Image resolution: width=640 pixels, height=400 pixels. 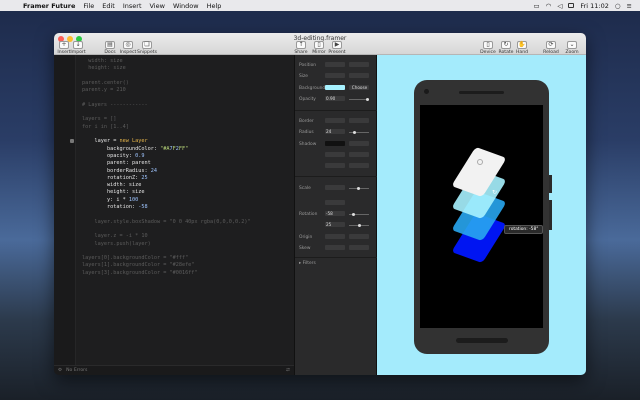 I want to click on skew-x-field, so click(x=335, y=247).